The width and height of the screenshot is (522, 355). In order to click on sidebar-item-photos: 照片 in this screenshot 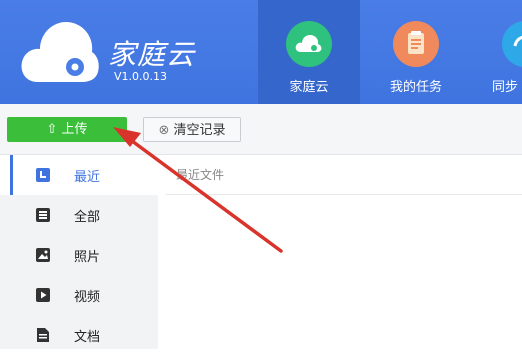, I will do `click(79, 255)`.